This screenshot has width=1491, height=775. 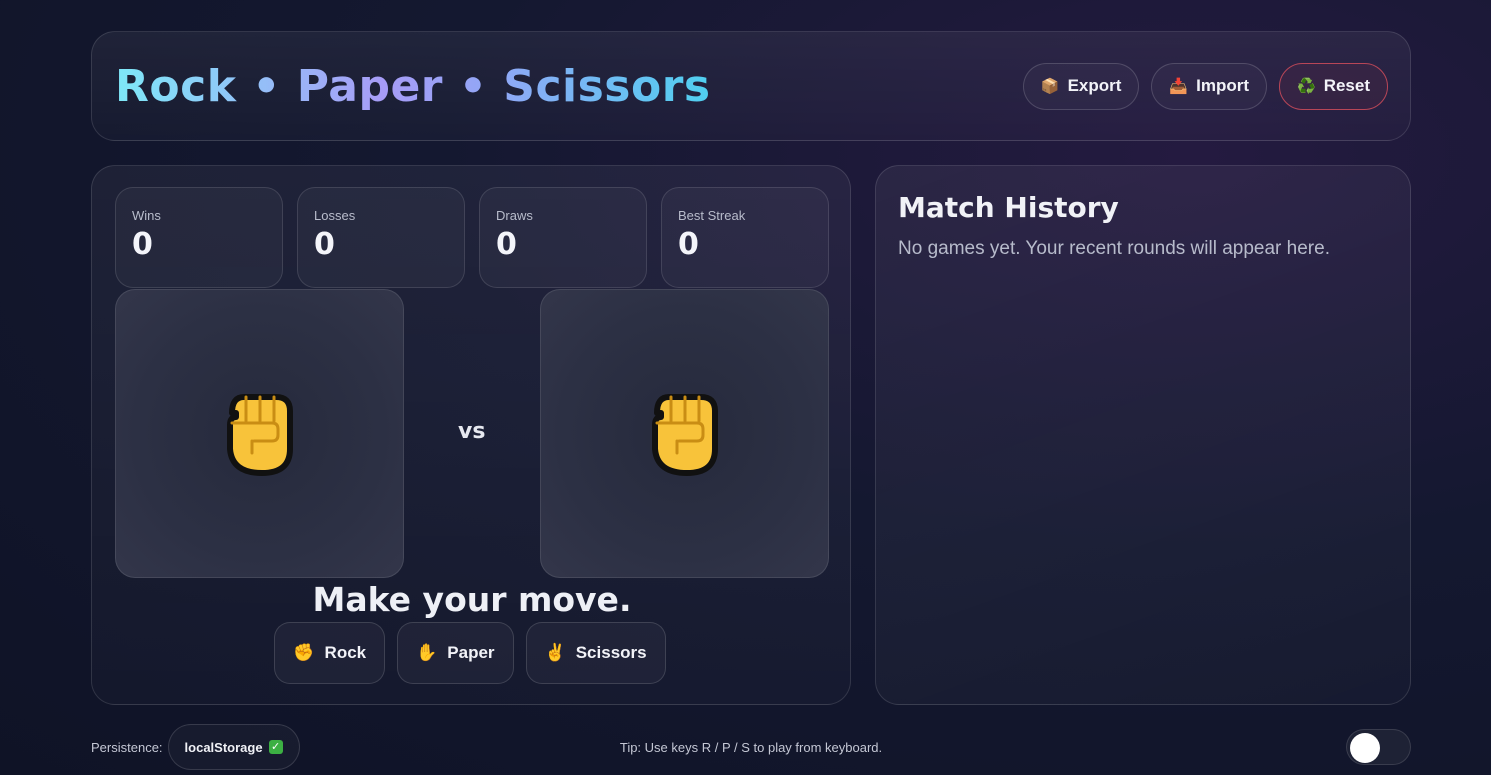 I want to click on stat-best-streak: Best Streak 0, so click(x=745, y=237).